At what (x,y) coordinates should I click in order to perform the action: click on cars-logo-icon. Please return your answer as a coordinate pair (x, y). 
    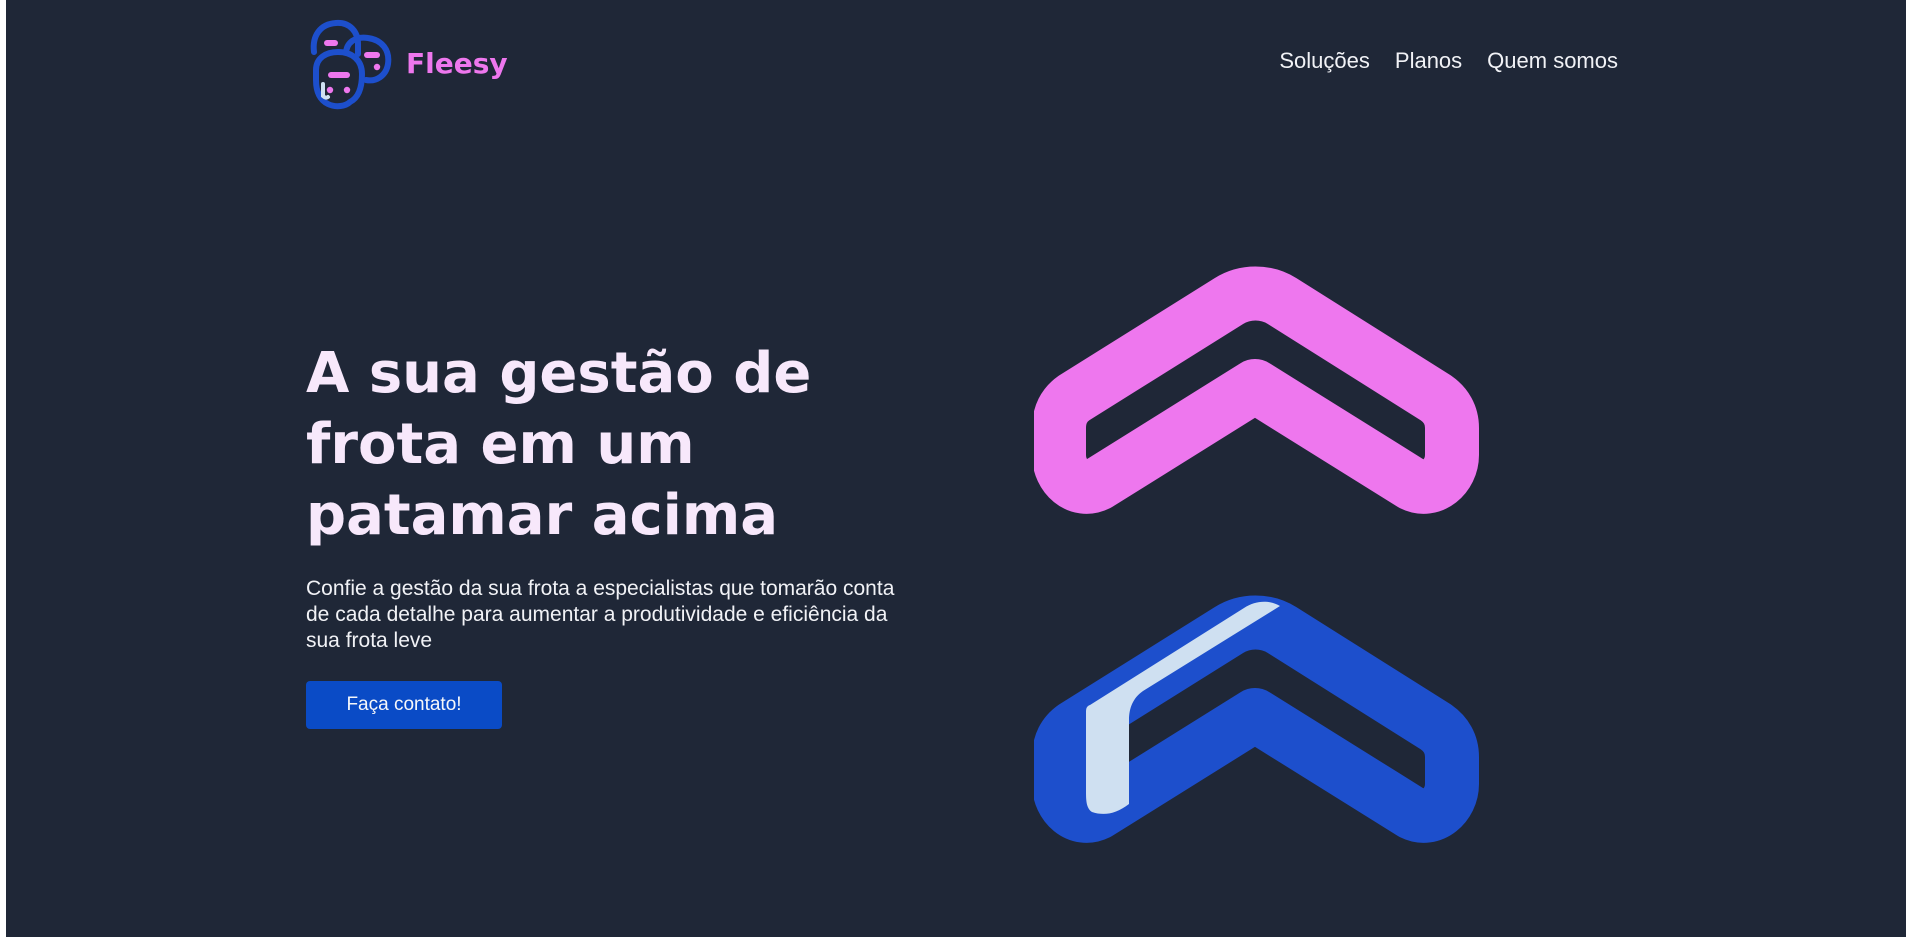
    Looking at the image, I should click on (351, 64).